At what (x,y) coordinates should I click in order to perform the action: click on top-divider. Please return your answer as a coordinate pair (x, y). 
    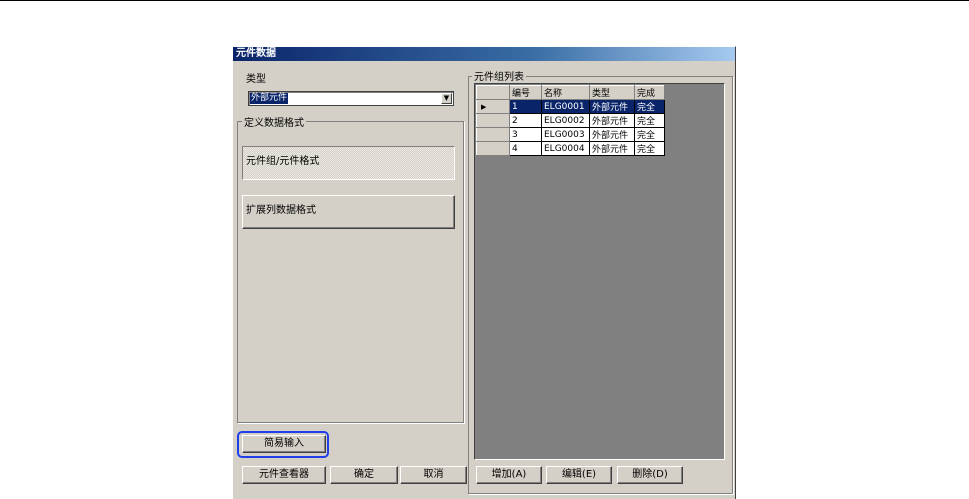
    Looking at the image, I should click on (484, 0).